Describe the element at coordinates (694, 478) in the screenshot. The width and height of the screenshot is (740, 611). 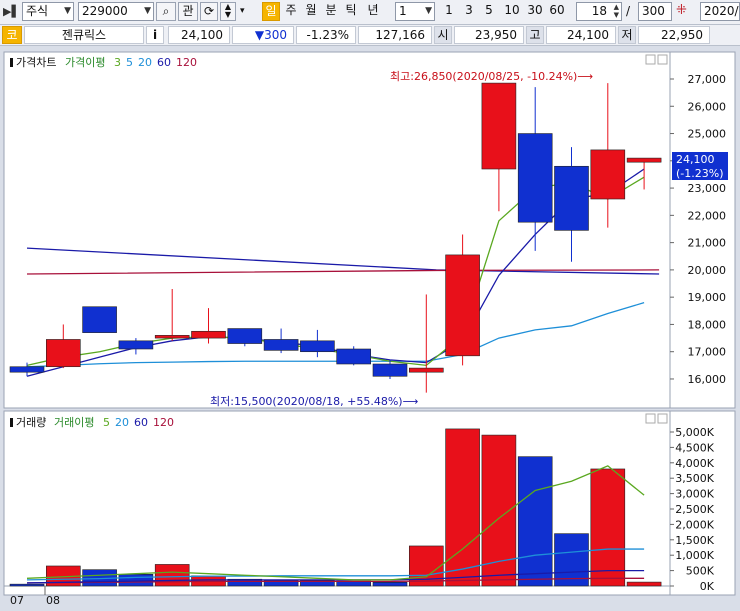
I see `volume-tick-label: 3,500K` at that location.